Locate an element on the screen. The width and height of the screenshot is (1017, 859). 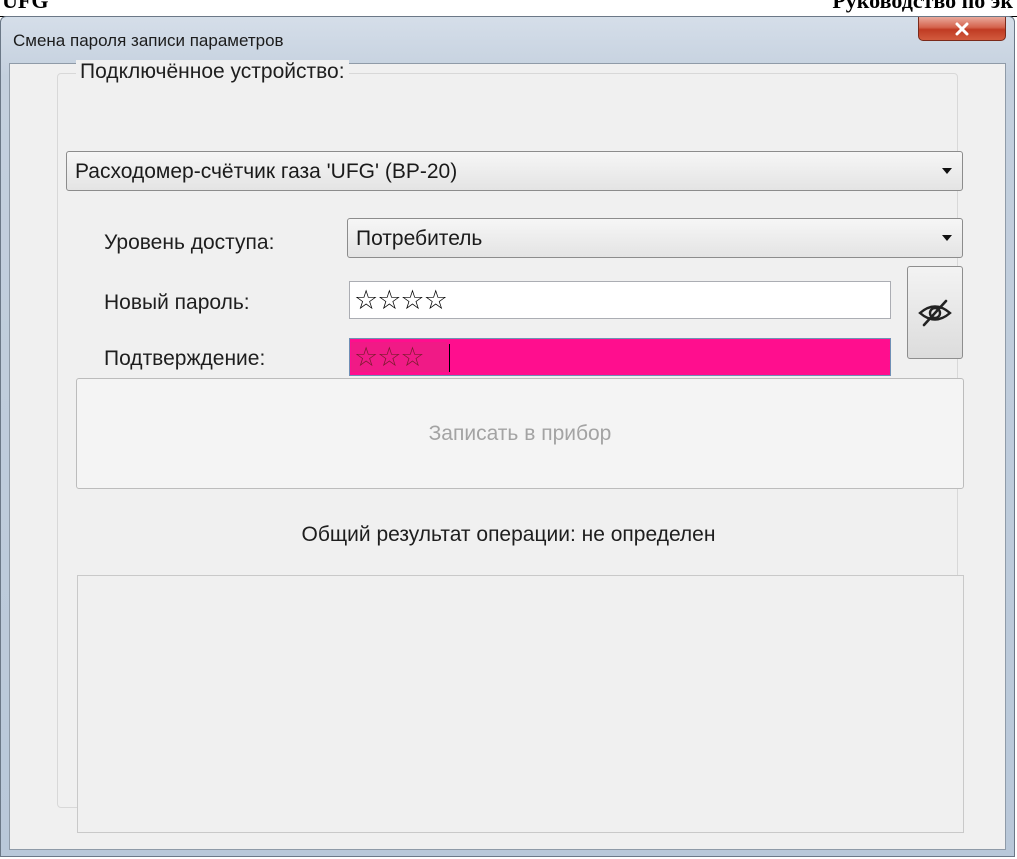
device-select-value: Расходомер-счётчик газа 'UFG' (ВР-20) is located at coordinates (266, 171).